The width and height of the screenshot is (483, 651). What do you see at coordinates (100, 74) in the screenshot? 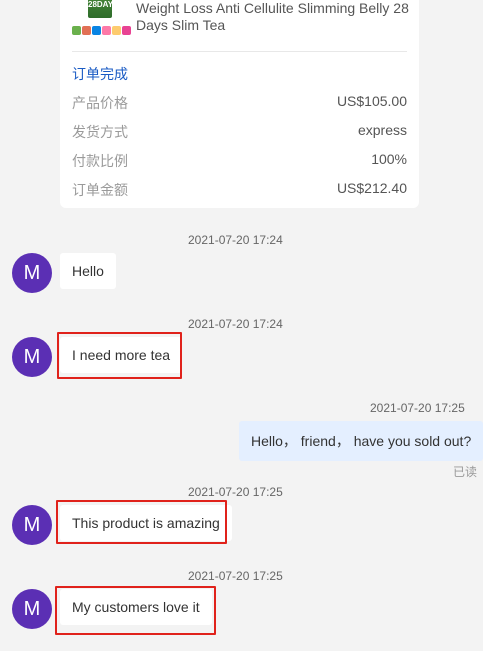
I see `order-status: 订单完成` at bounding box center [100, 74].